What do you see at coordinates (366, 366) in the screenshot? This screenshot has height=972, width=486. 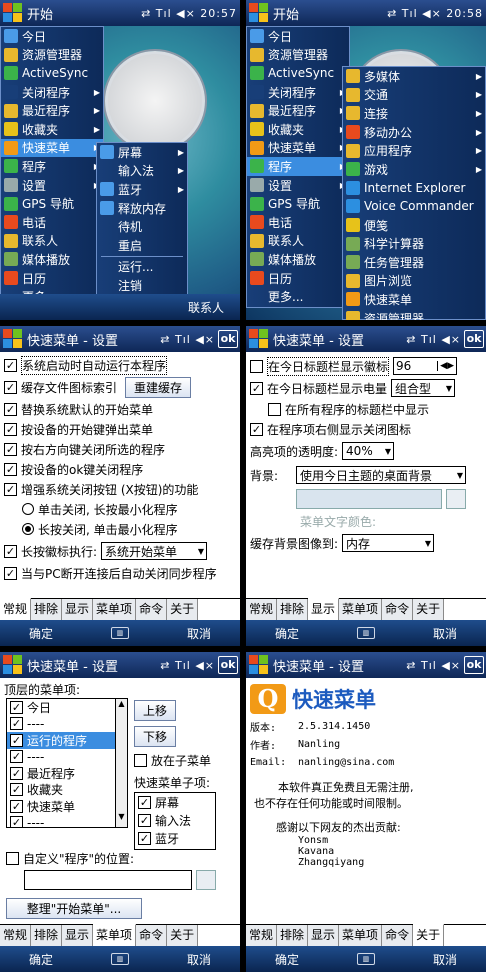 I see `option-show-logo: 在今日标题栏显示徽标 96 ◀▶` at bounding box center [366, 366].